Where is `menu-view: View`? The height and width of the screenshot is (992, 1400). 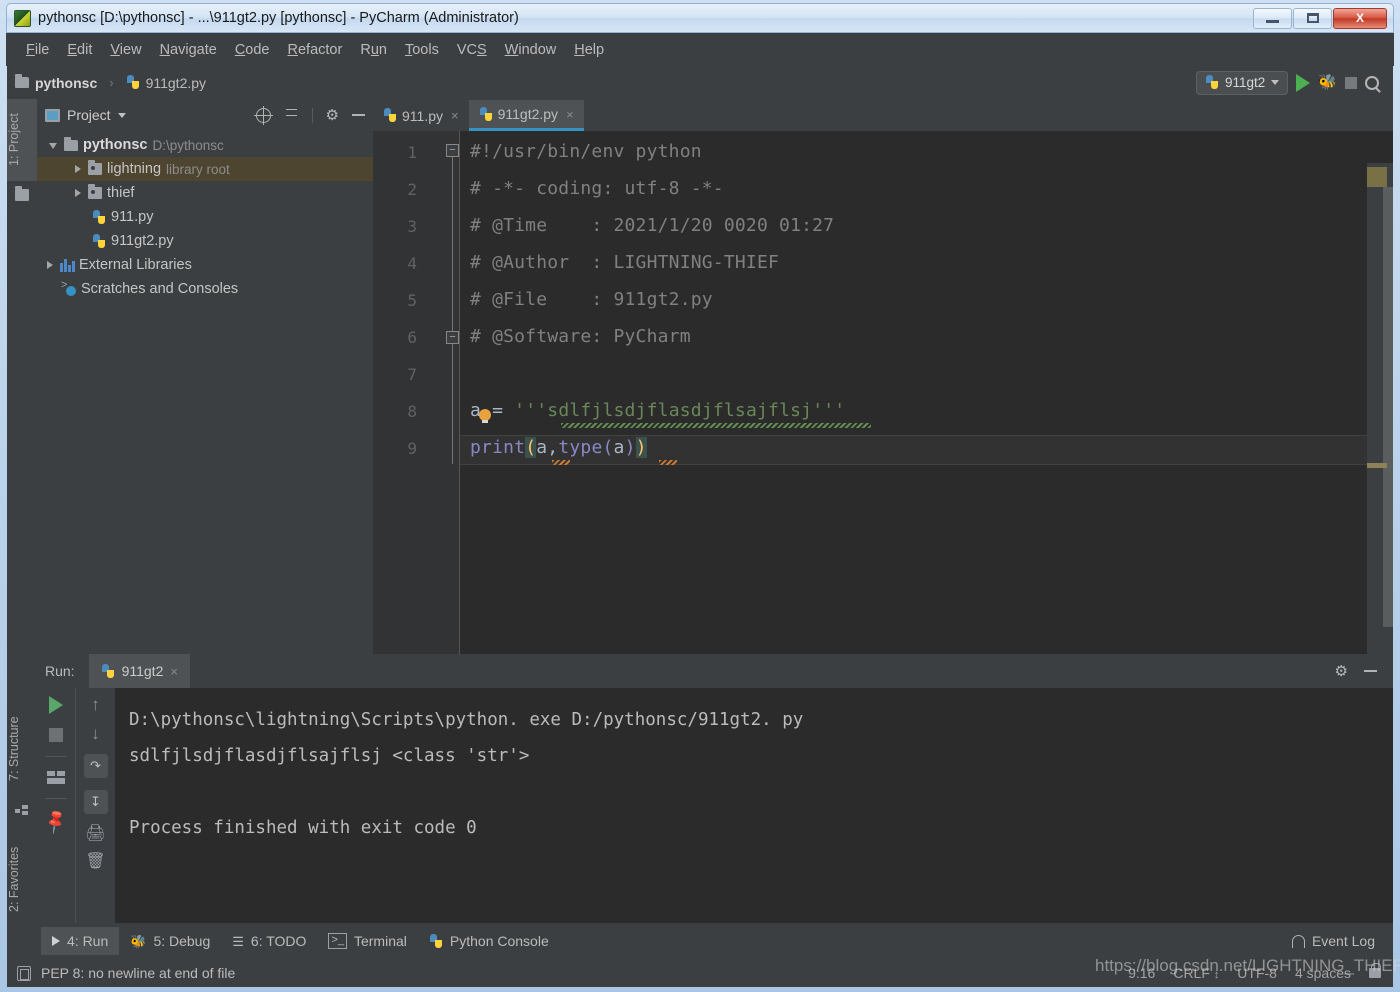
menu-view: View is located at coordinates (125, 50).